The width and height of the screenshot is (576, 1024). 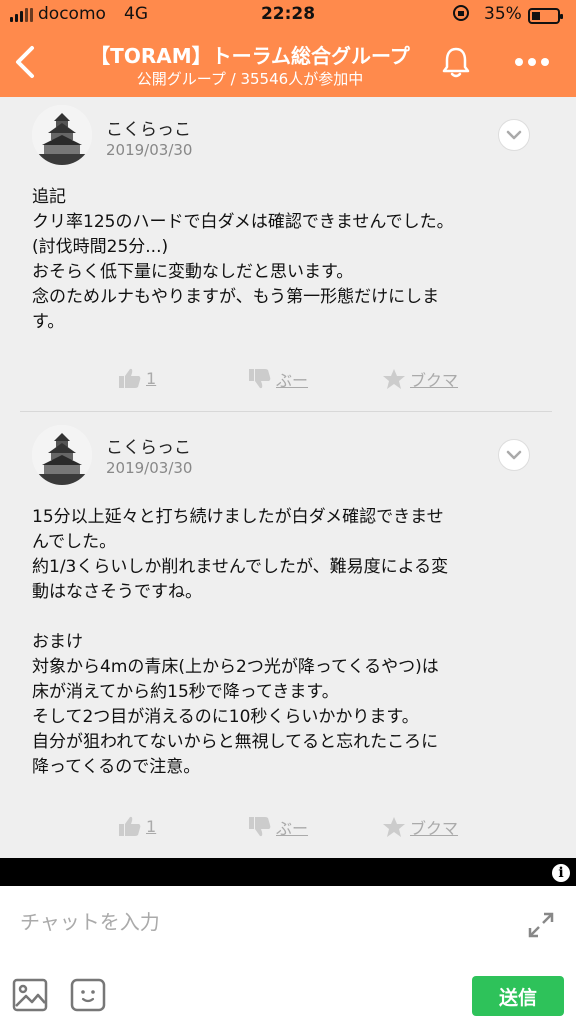 What do you see at coordinates (116, 767) in the screenshot?
I see `post-line: 降ってくるので注意。` at bounding box center [116, 767].